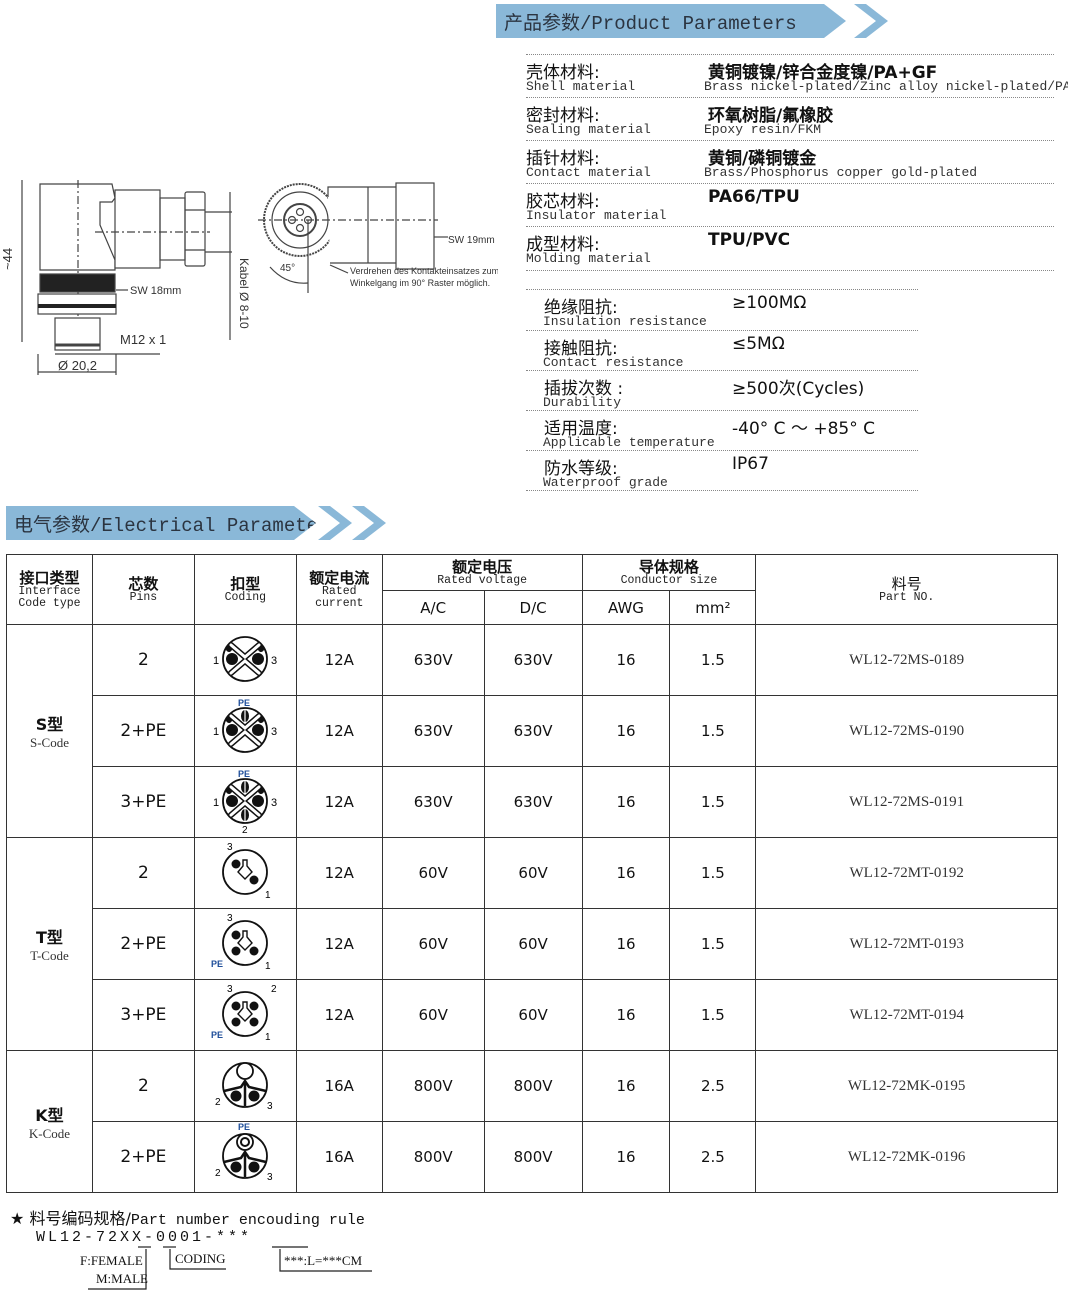 The width and height of the screenshot is (1068, 1296). Describe the element at coordinates (906, 1157) in the screenshot. I see `part-number-cell: WL12-72MK-0196` at that location.